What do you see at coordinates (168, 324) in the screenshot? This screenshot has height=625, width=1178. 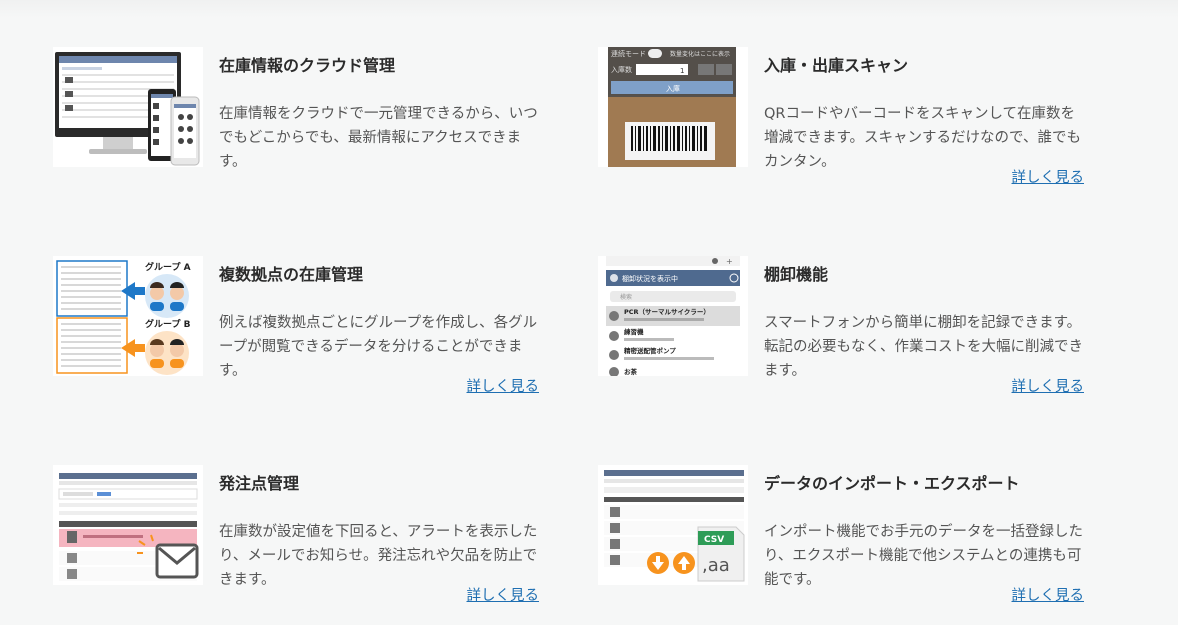 I see `group-b-label: グループ B` at bounding box center [168, 324].